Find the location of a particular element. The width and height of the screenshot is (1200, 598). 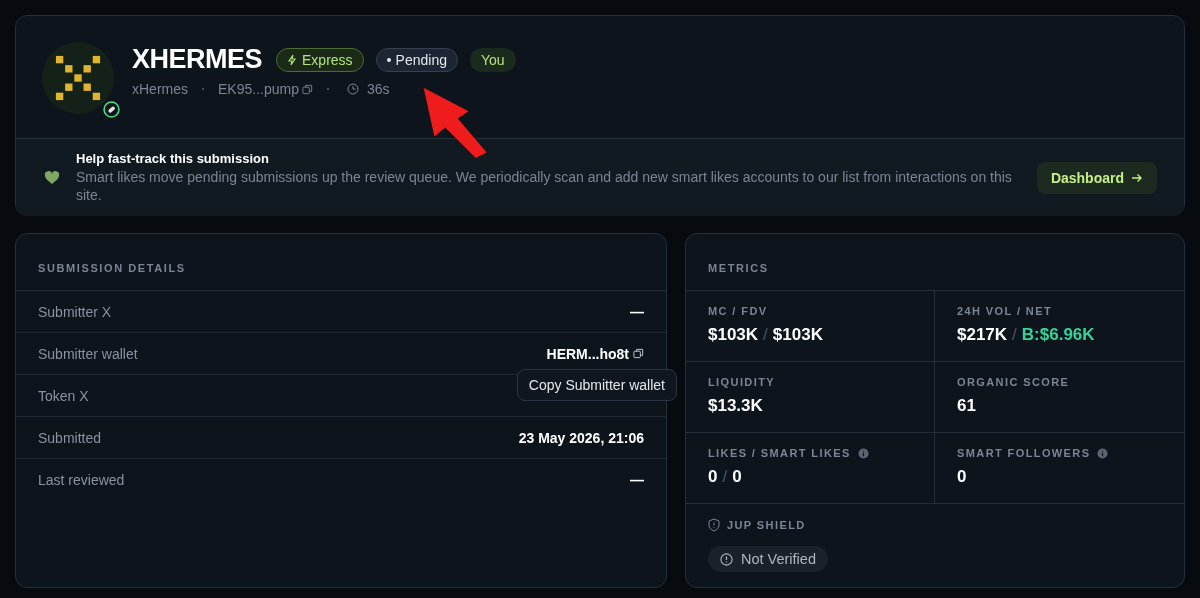

metric-label: LIQUIDITY is located at coordinates (741, 382).